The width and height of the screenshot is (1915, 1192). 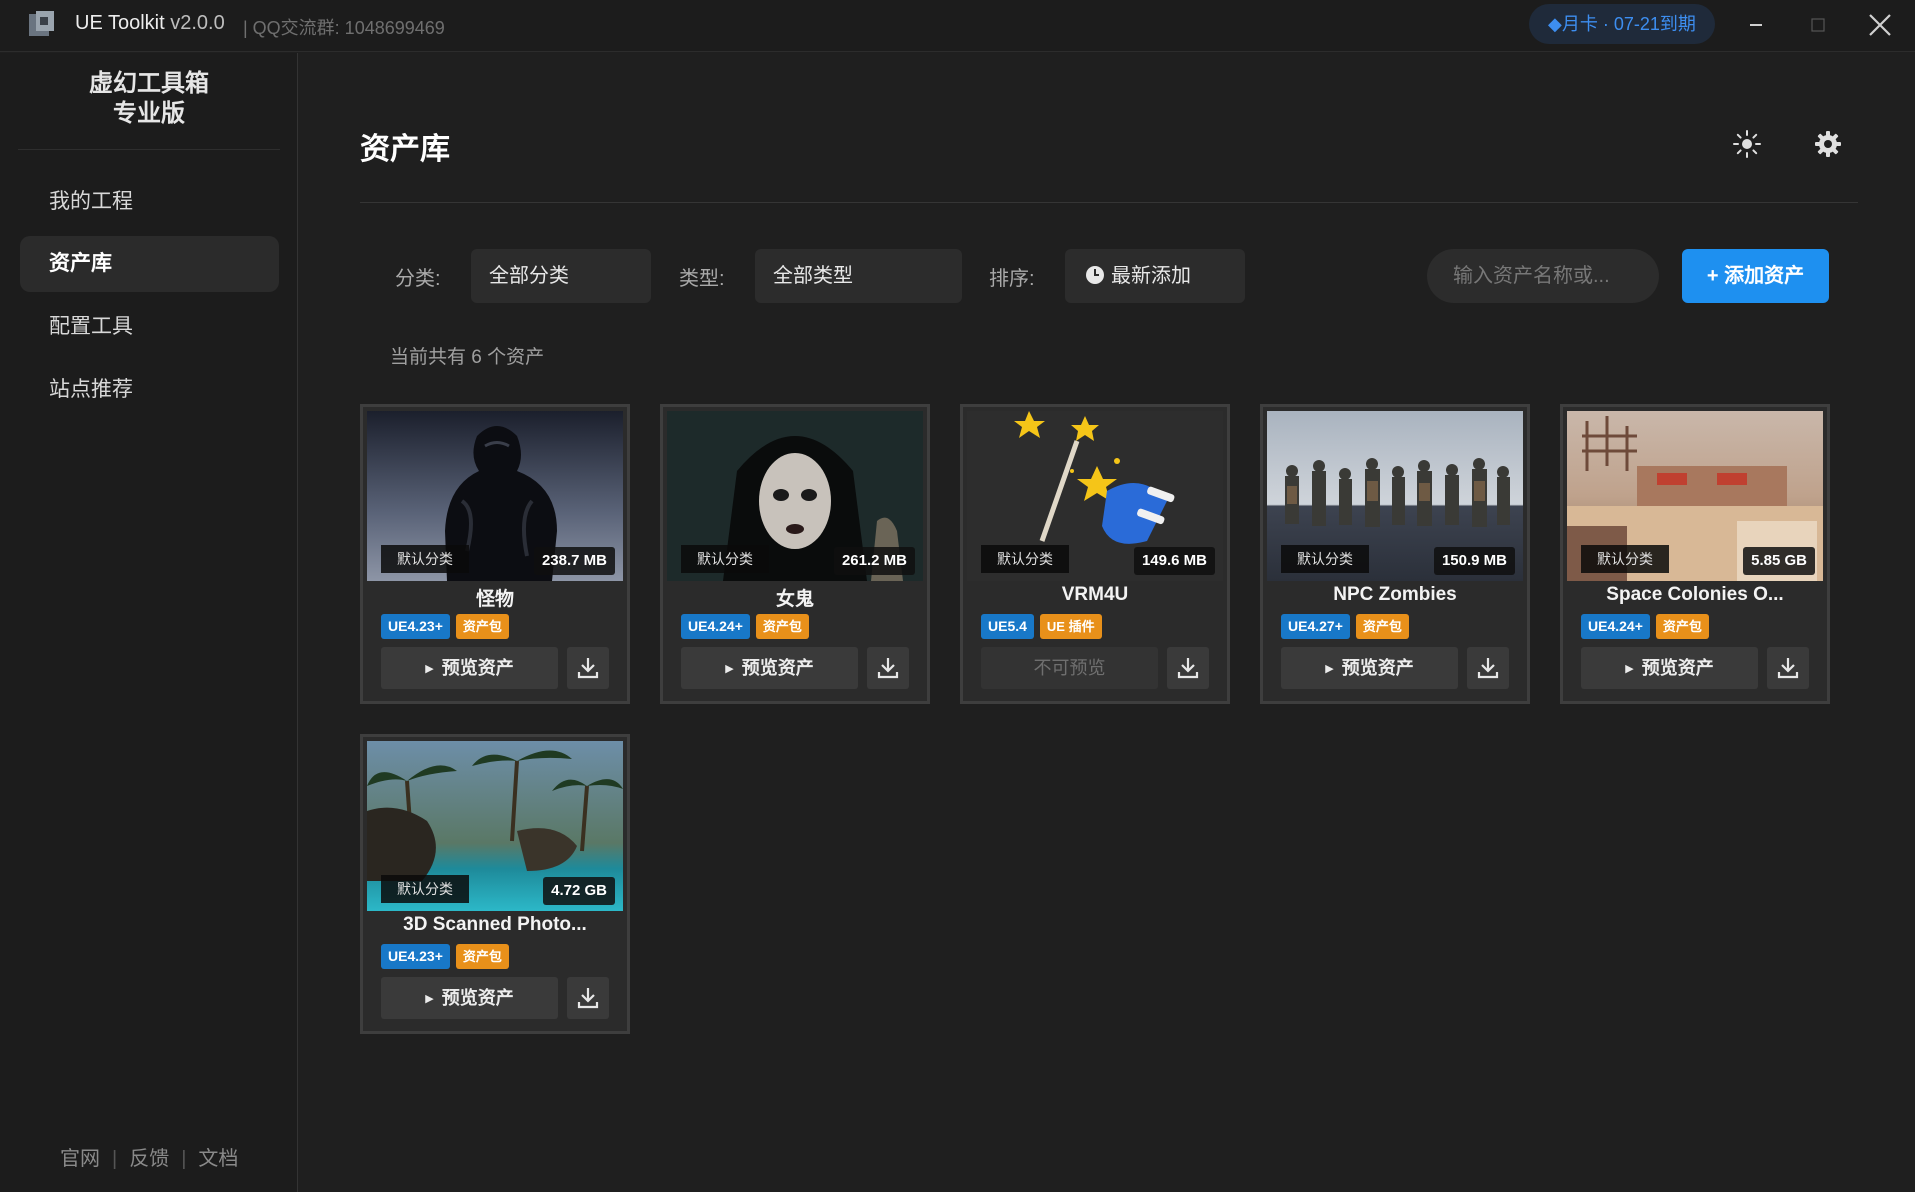 I want to click on size-tag: 261.2 MB, so click(x=874, y=561).